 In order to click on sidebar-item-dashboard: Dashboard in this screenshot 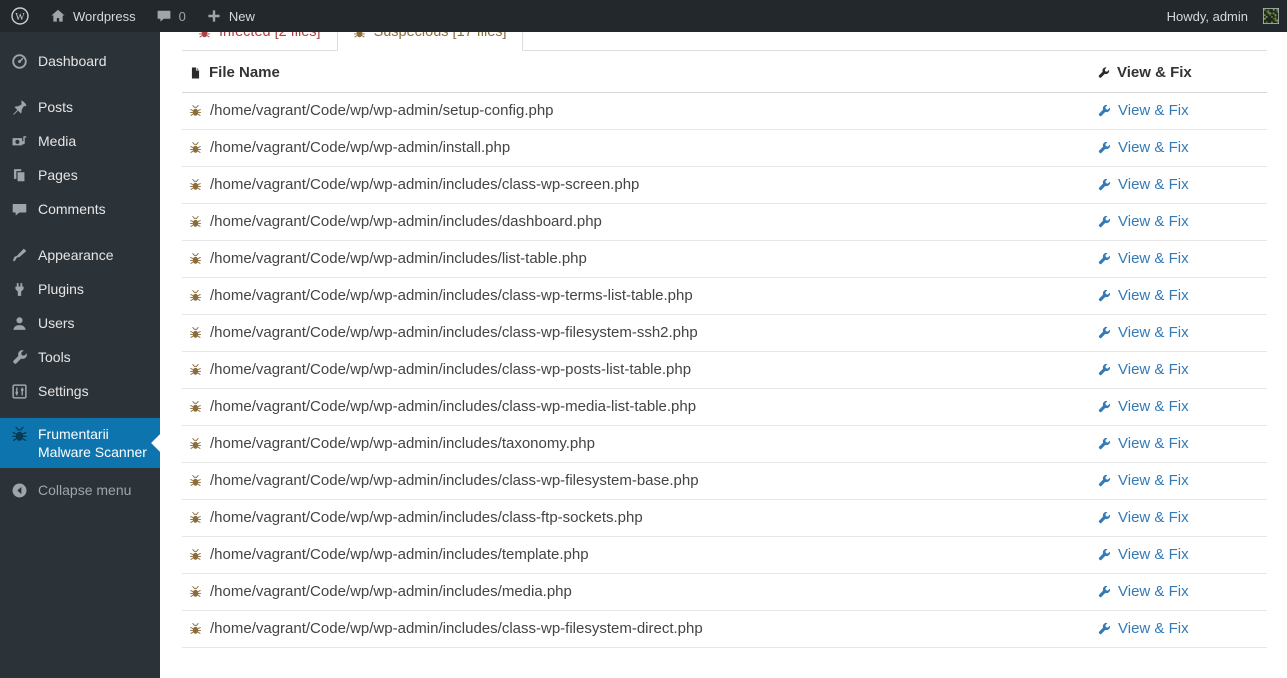, I will do `click(80, 61)`.